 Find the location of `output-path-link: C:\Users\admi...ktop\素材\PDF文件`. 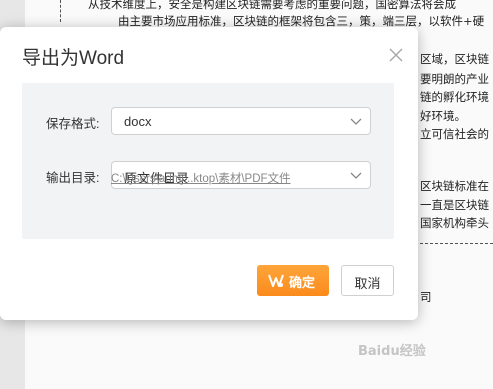

output-path-link: C:\Users\admi...ktop\素材\PDF文件 is located at coordinates (201, 178).